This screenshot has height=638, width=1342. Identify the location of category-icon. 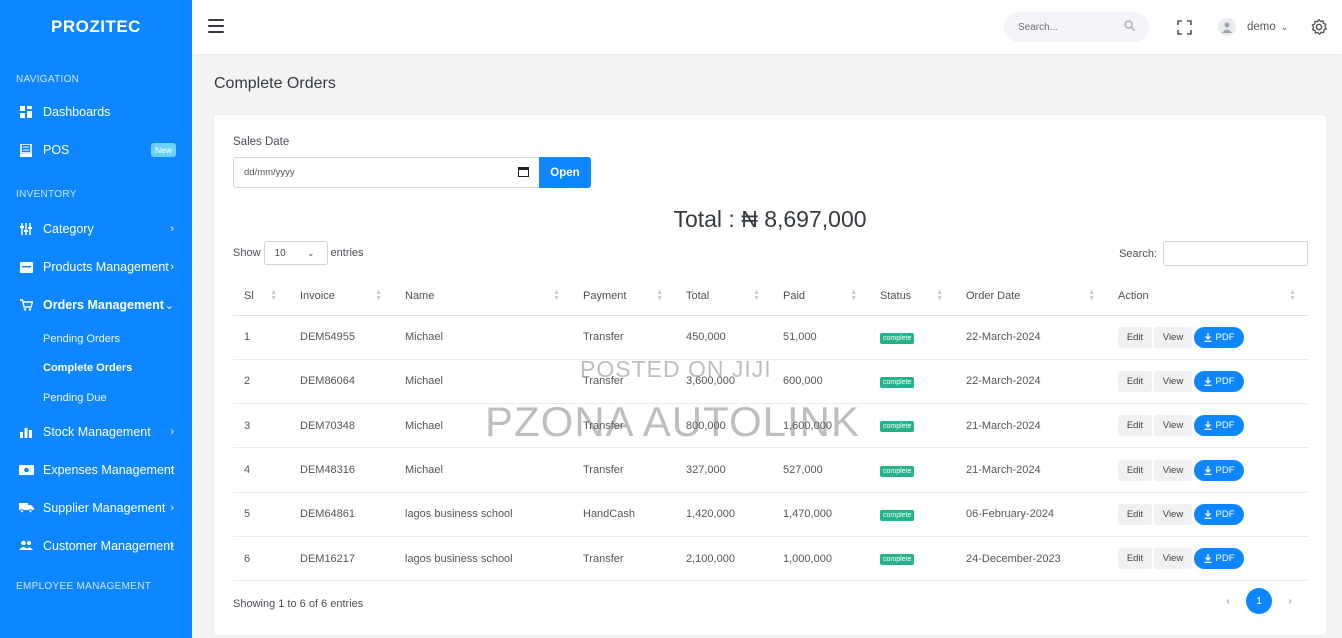
(26, 229).